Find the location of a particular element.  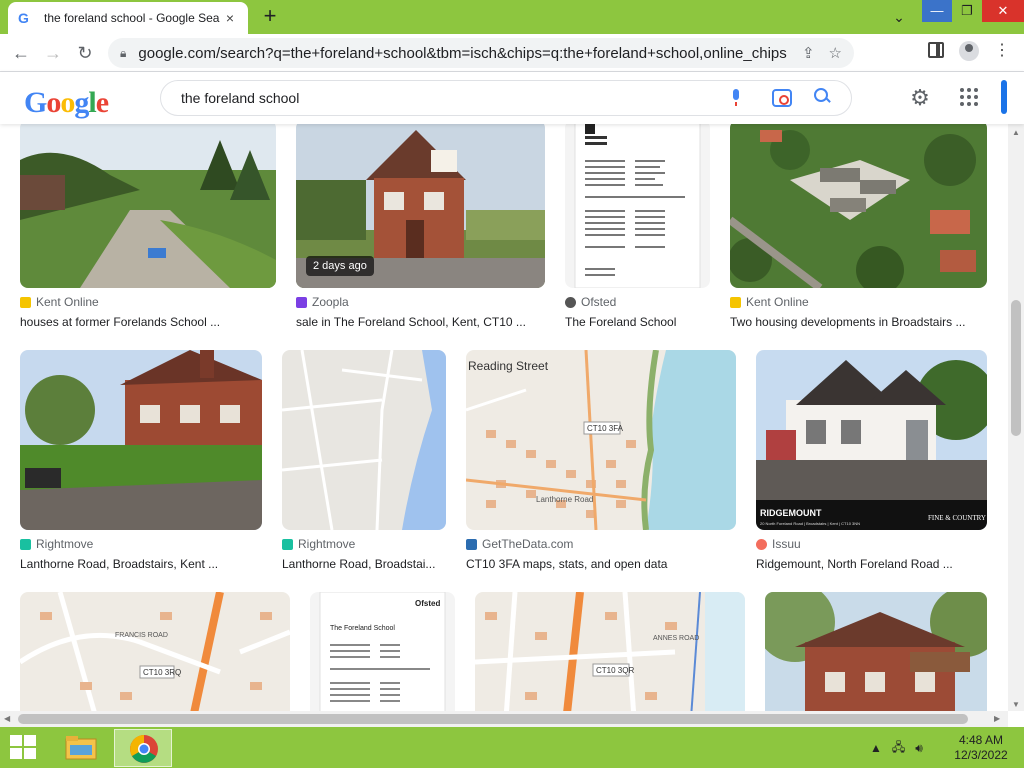

chrome-taskbar-icon is located at coordinates (143, 748).